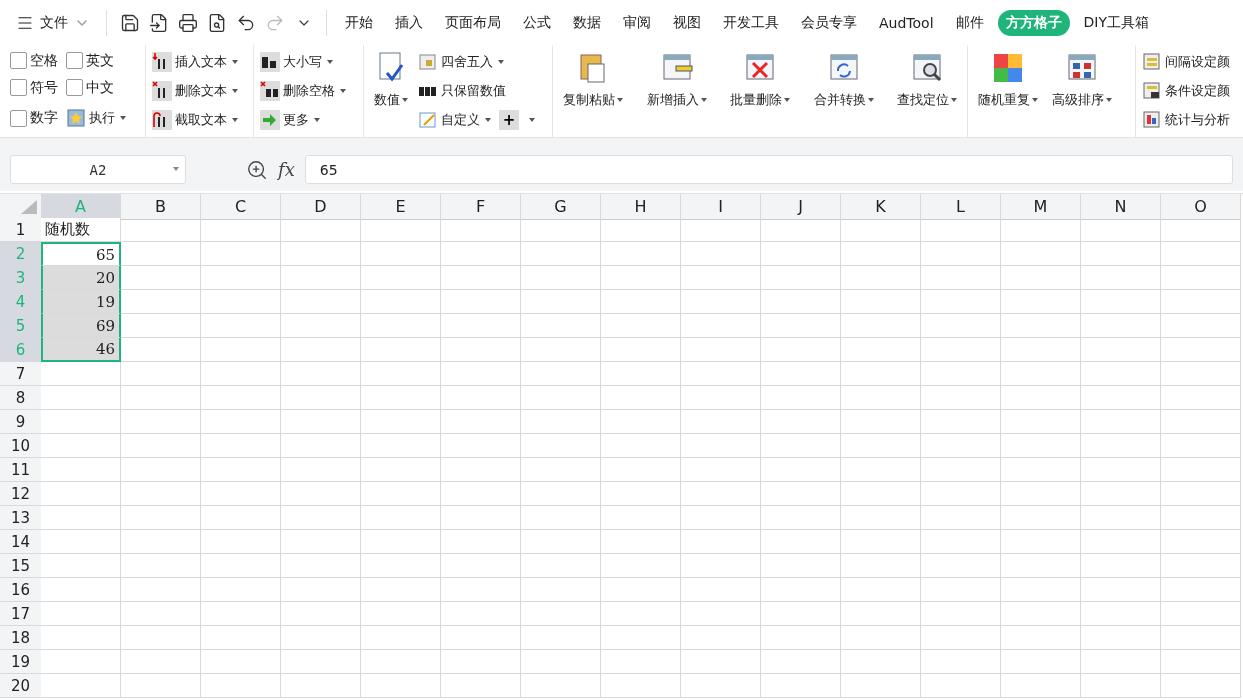 Image resolution: width=1243 pixels, height=700 pixels. Describe the element at coordinates (843, 91) in the screenshot. I see `tool-button: 合并转换` at that location.